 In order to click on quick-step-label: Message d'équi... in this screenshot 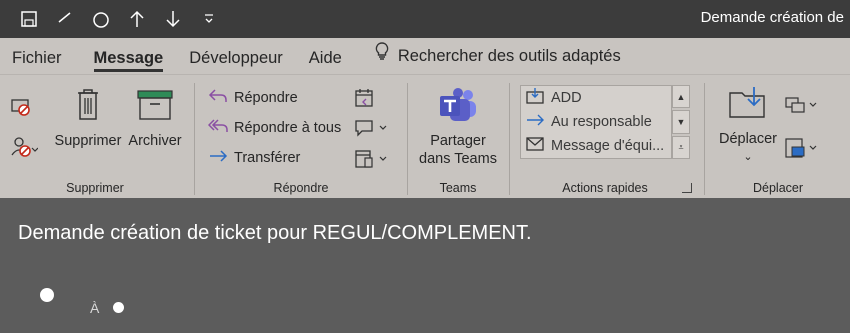, I will do `click(608, 146)`.